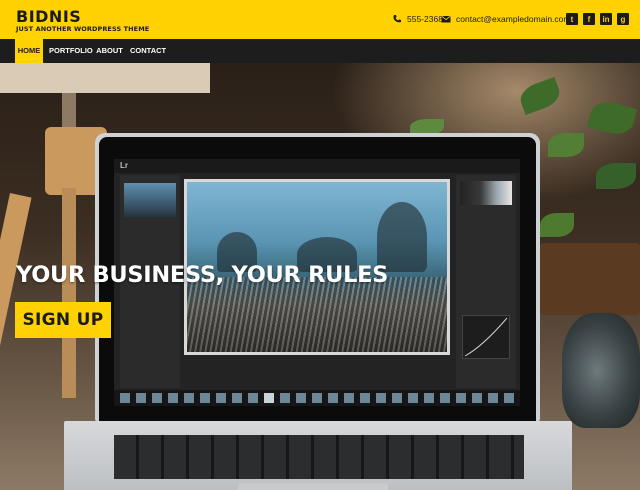 The height and width of the screenshot is (490, 640). I want to click on nav-item-about: ABOUT, so click(109, 51).